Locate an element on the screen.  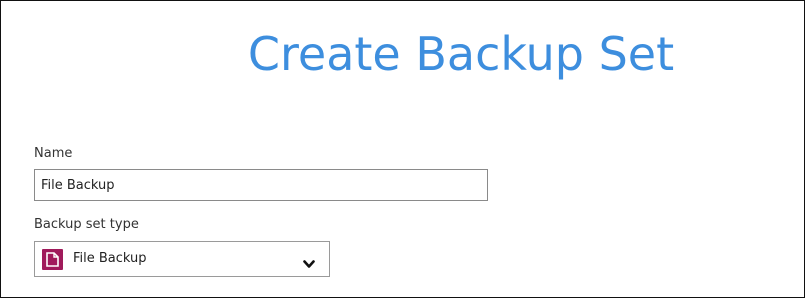
backup-set-type-label: Backup set type is located at coordinates (86, 224).